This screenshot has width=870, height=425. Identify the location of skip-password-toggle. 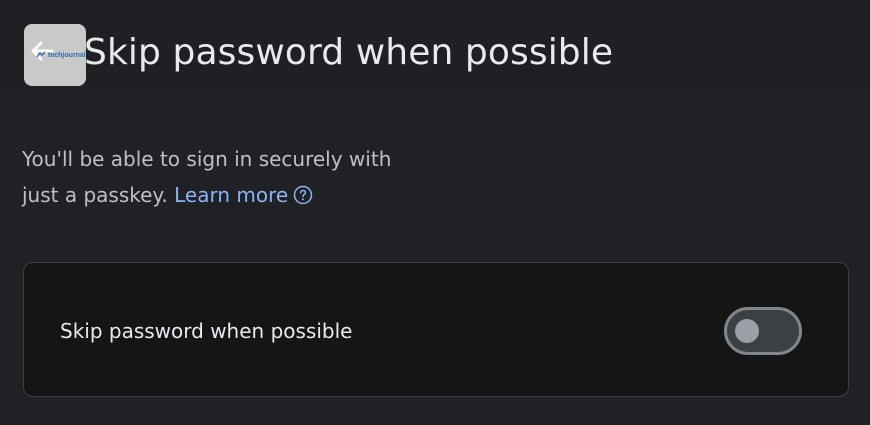
(763, 331).